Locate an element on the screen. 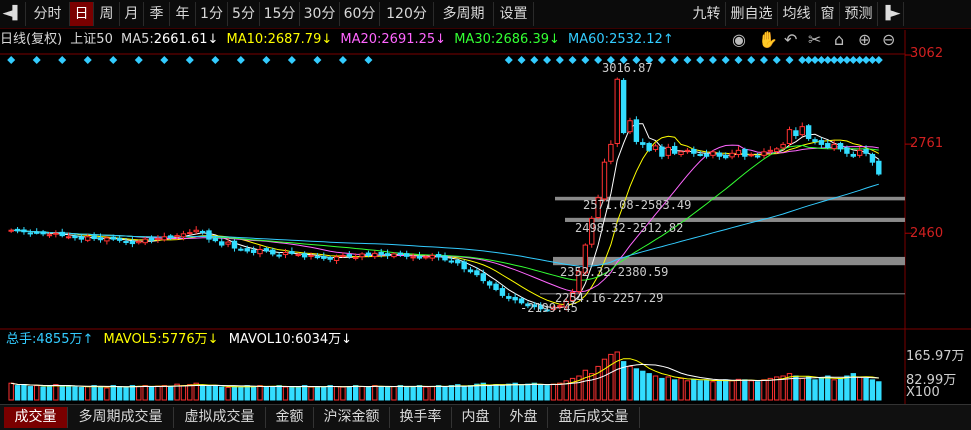 This screenshot has height=430, width=971. annotation-gap1: 2571.08-2583.49 is located at coordinates (637, 205).